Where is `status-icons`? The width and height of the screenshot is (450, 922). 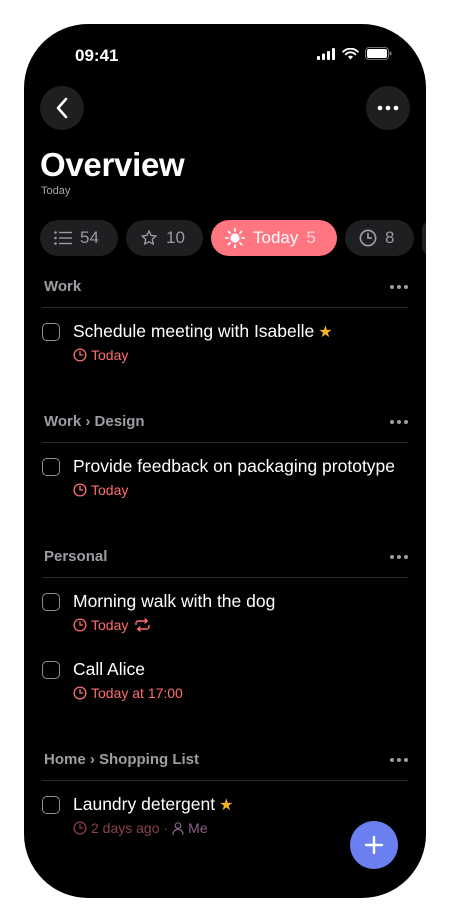 status-icons is located at coordinates (354, 53).